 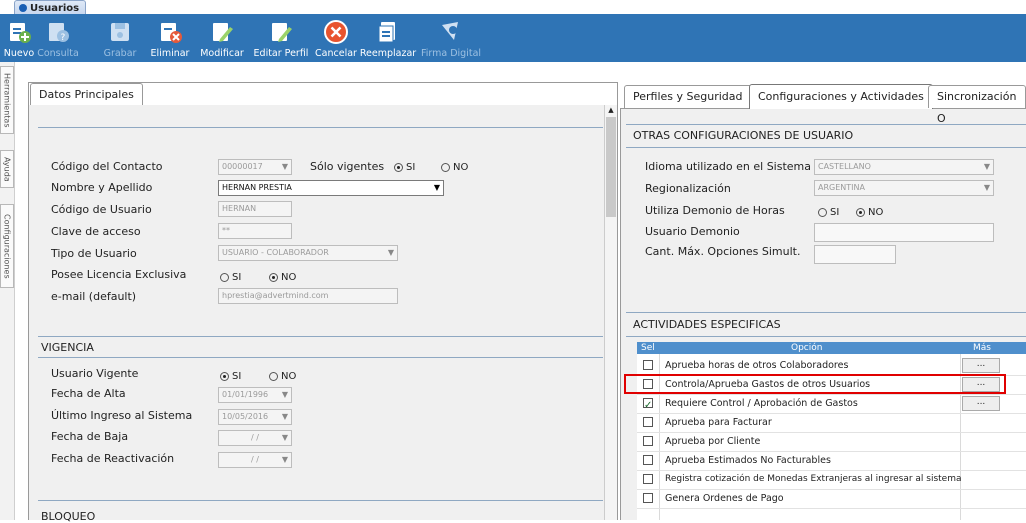 What do you see at coordinates (308, 253) in the screenshot?
I see `tipo-usuario-select: USUARIO - COLABORADOR ▼` at bounding box center [308, 253].